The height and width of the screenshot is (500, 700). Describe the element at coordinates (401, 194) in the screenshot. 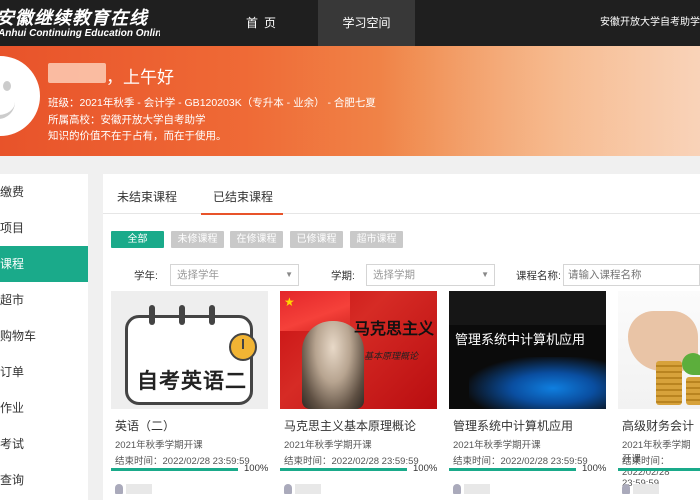

I see `course-tabs: 未结束课程 已结束课程` at that location.